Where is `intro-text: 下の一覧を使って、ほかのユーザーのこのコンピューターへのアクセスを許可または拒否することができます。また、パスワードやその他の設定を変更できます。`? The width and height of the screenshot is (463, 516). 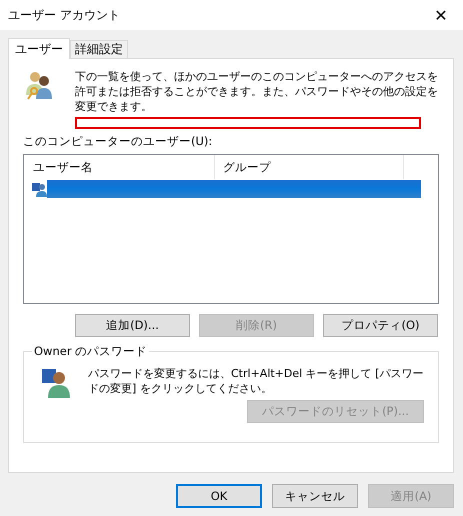 intro-text: 下の一覧を使って、ほかのユーザーのこのコンピューターへのアクセスを許可または拒否することができます。また、パスワードやその他の設定を変更できます。 is located at coordinates (257, 91).